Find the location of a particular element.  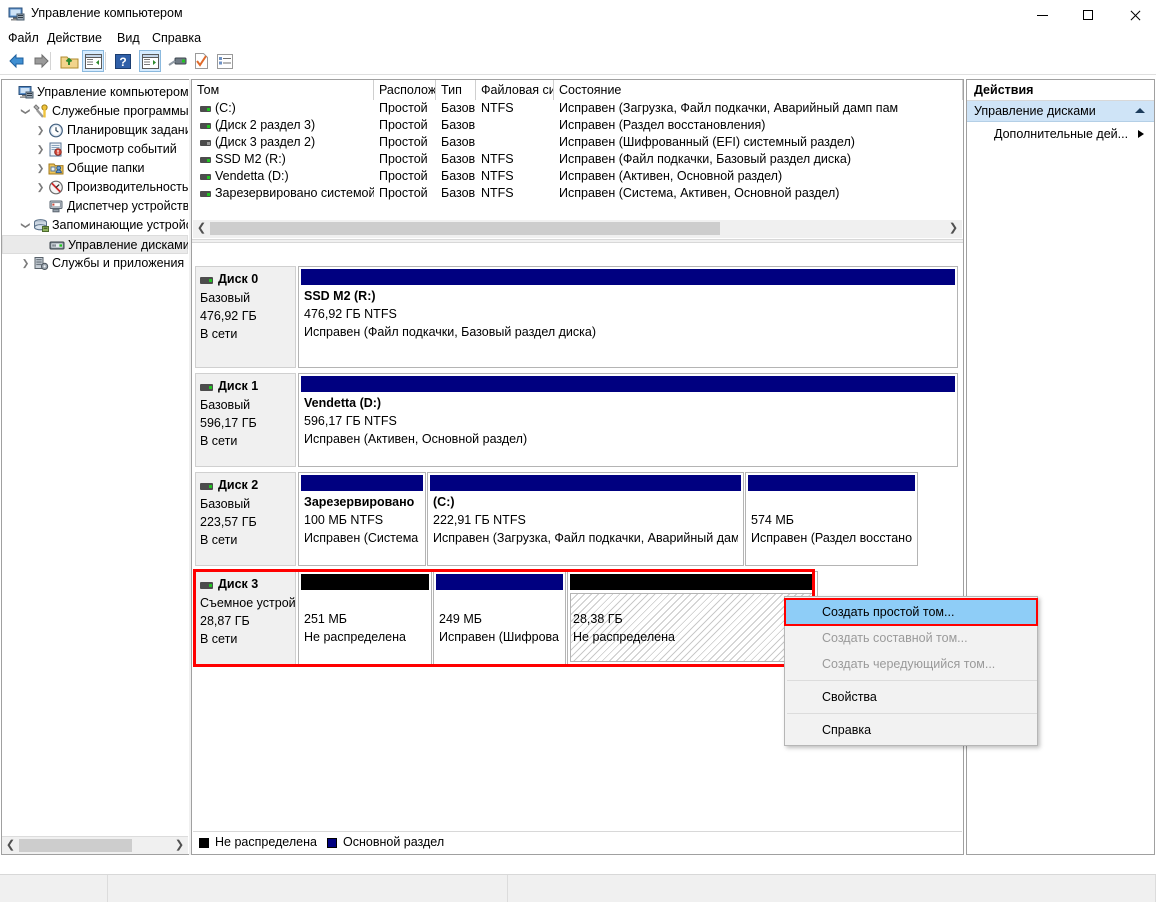

properties-icon is located at coordinates (201, 61).